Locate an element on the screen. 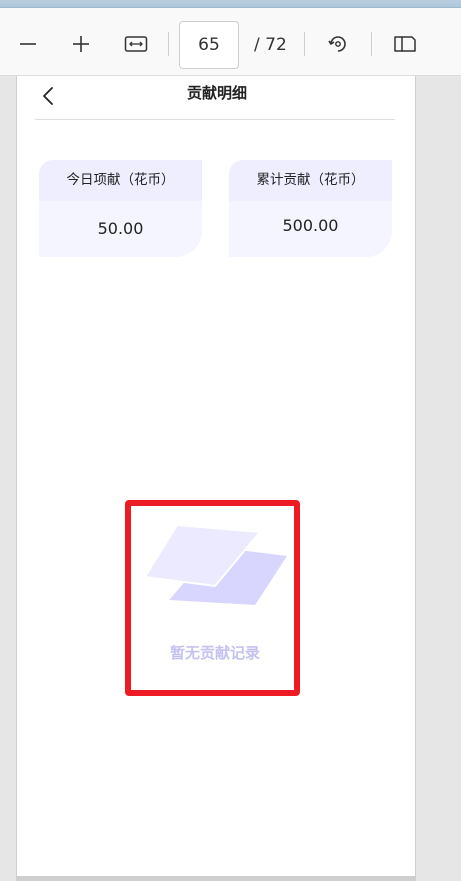  zoom-in-button is located at coordinates (81, 44).